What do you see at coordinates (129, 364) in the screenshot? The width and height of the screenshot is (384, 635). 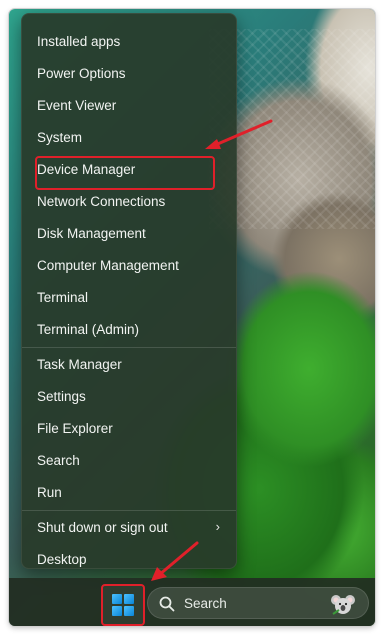 I see `menu-item-task-manager: Task Manager` at bounding box center [129, 364].